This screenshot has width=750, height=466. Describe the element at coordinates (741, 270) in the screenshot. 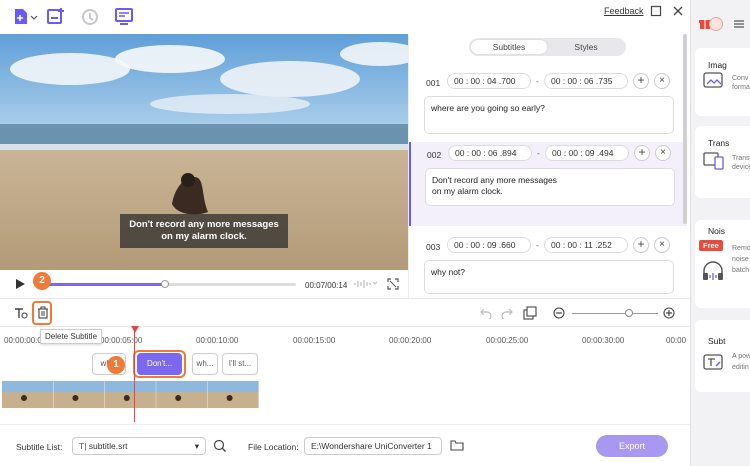

I see `tool-card-desc-3: batch` at that location.